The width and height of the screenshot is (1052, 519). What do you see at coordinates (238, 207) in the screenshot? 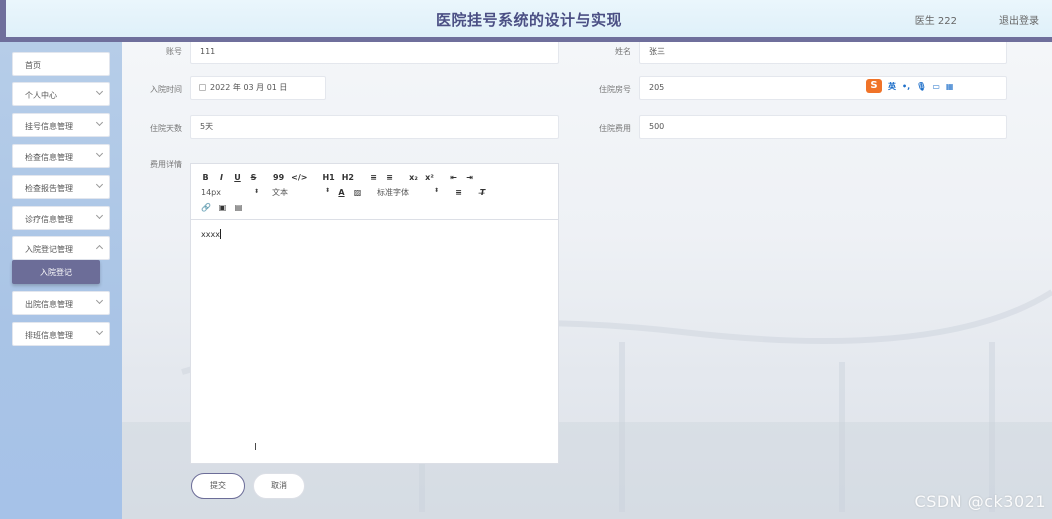
I see `video-icon: ▤` at bounding box center [238, 207].